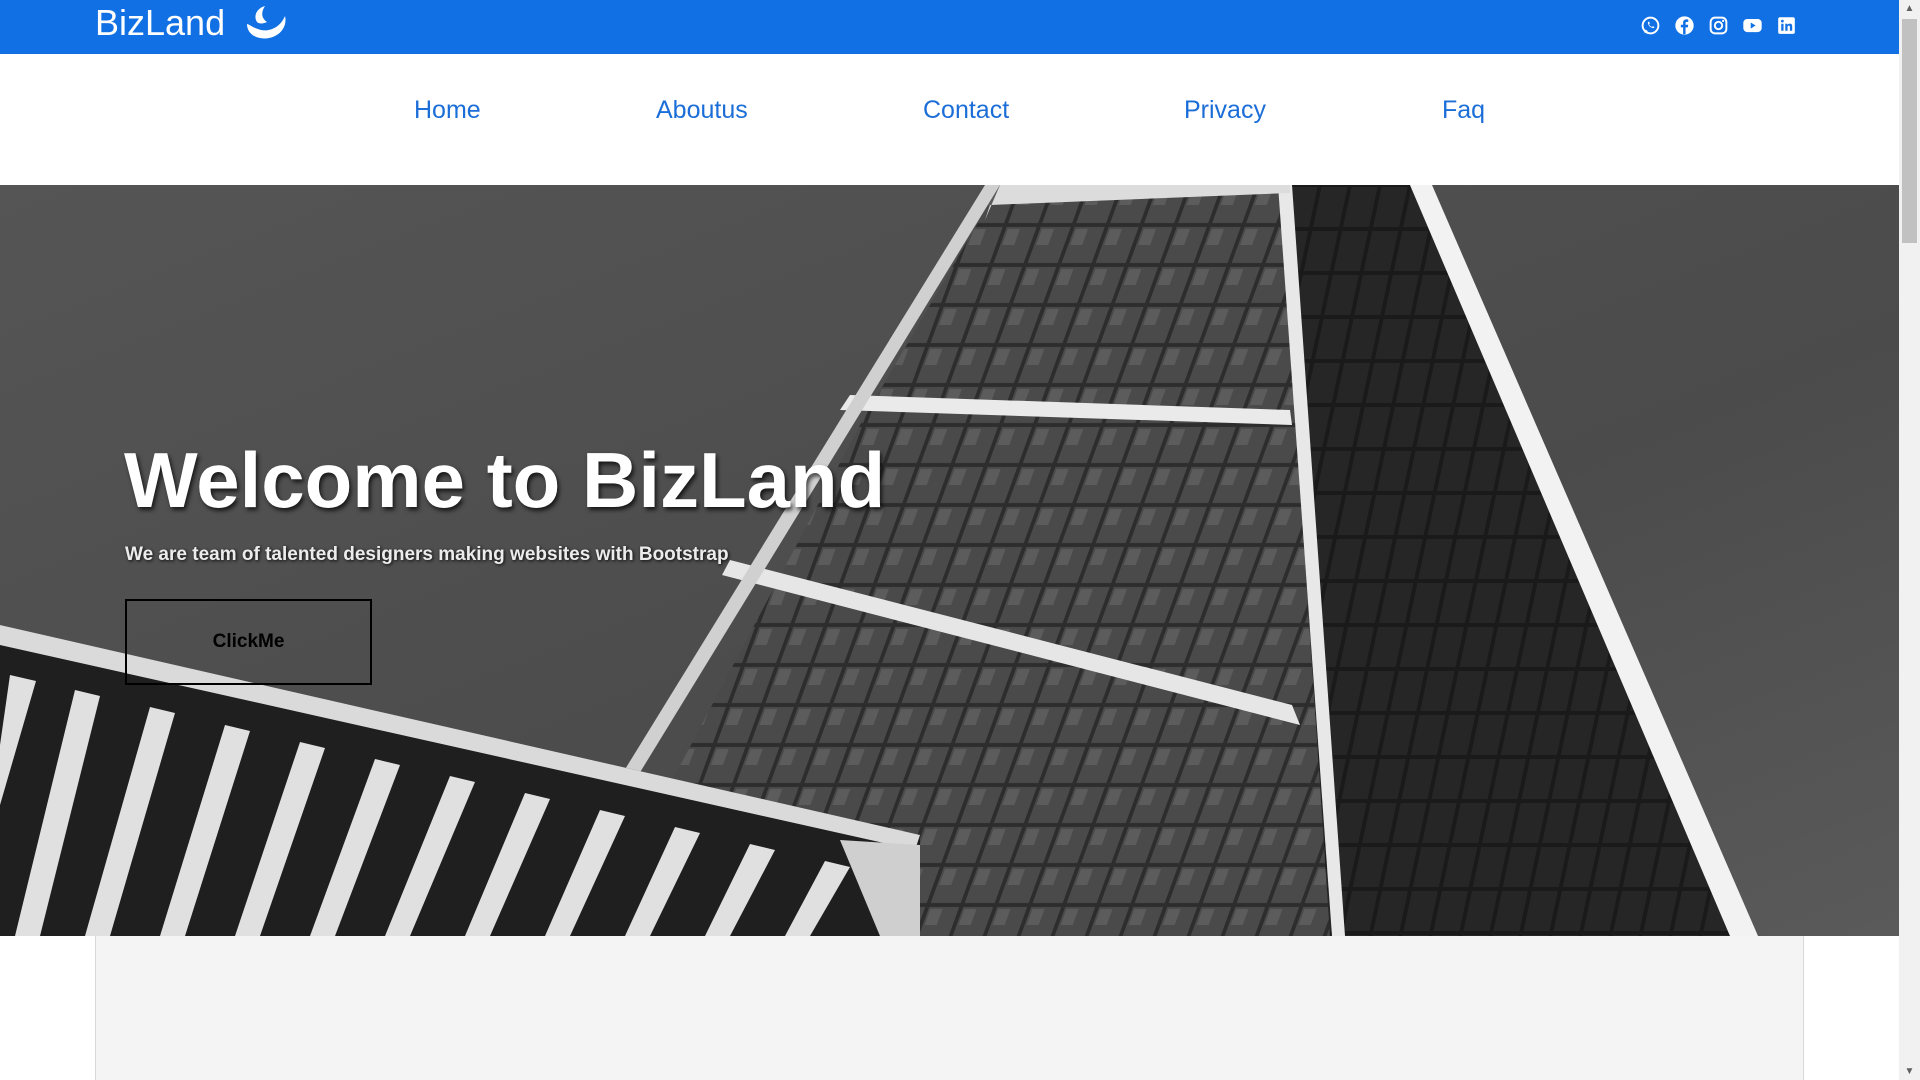 This screenshot has width=1920, height=1080. Describe the element at coordinates (1909, 540) in the screenshot. I see `page-scrollbar: ▲ ▼` at that location.